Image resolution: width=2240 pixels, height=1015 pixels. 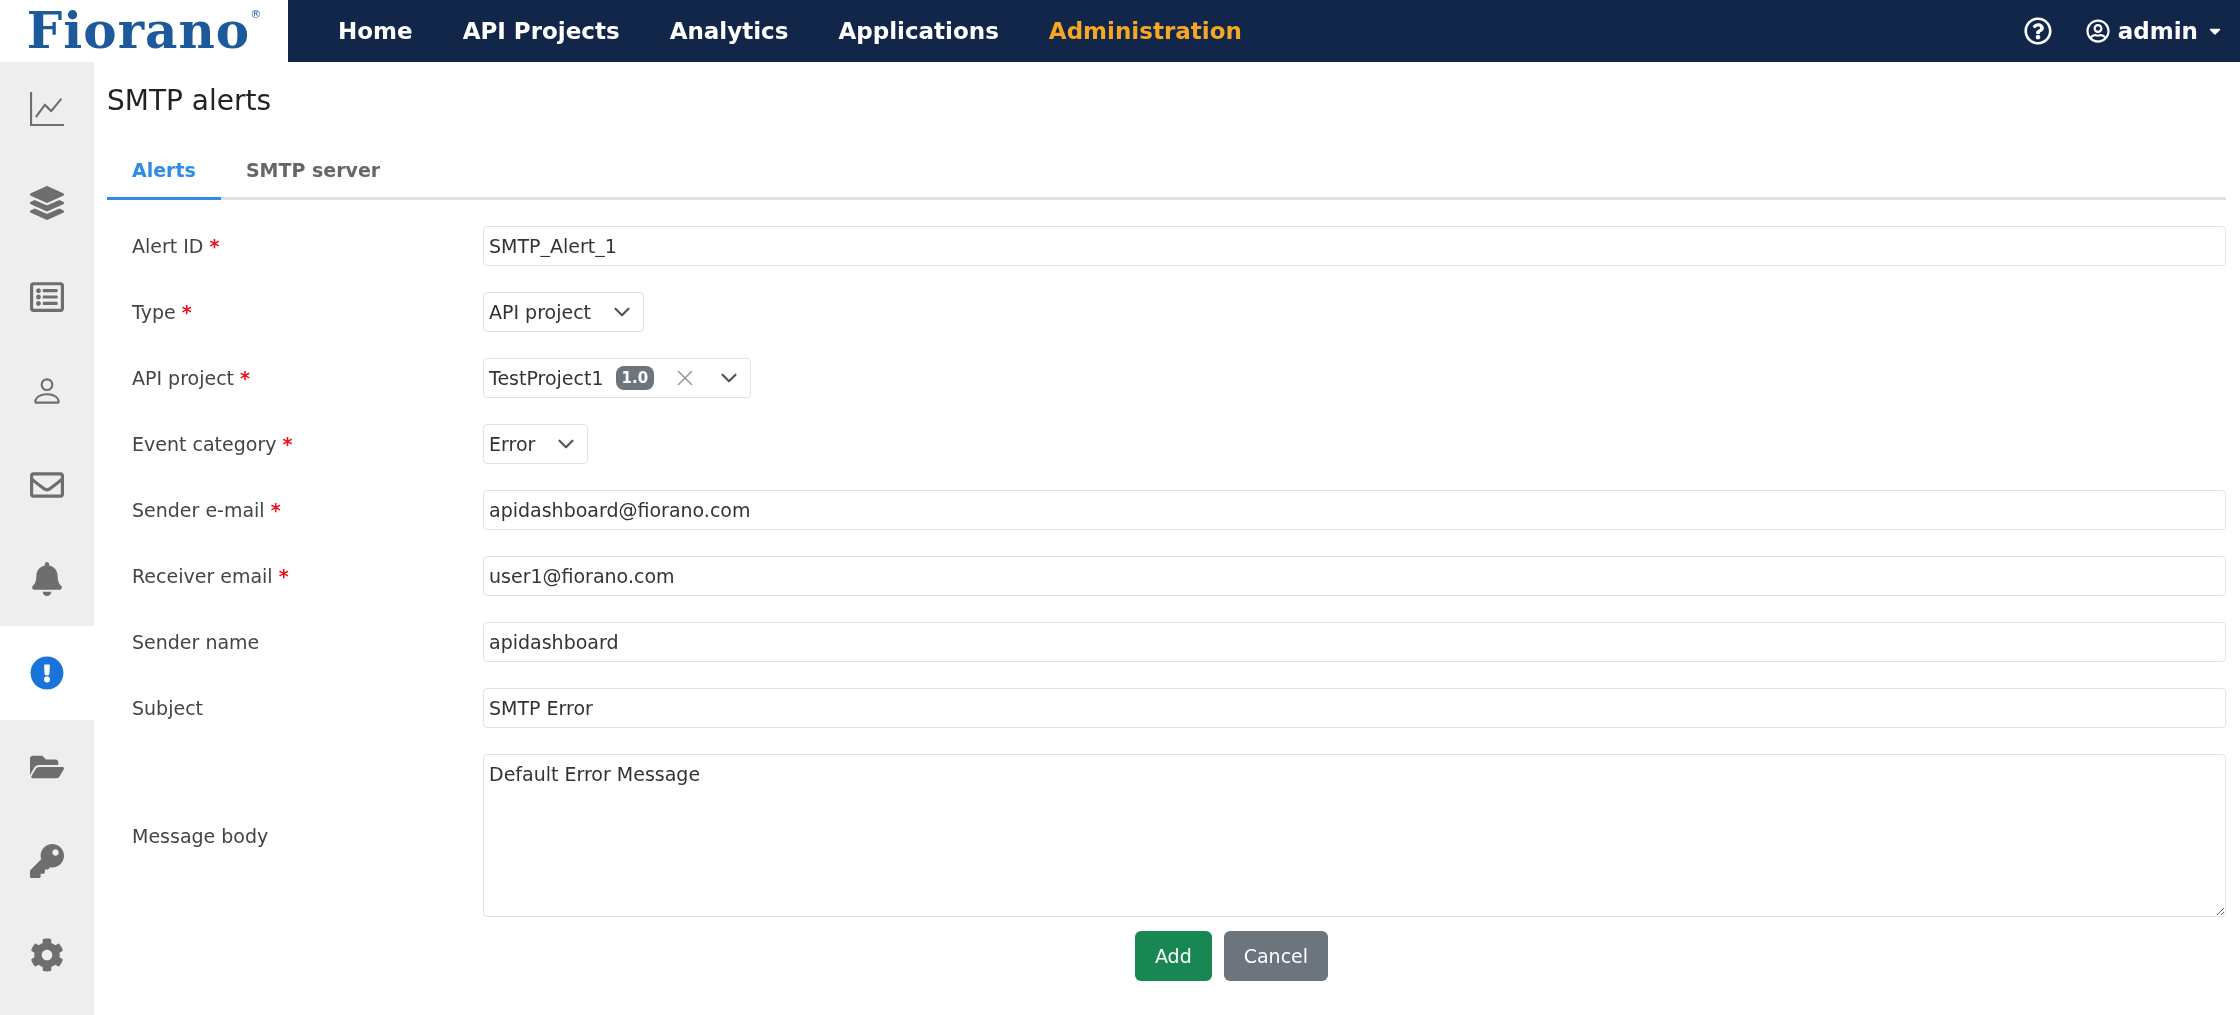 I want to click on select-field: API project, so click(x=564, y=312).